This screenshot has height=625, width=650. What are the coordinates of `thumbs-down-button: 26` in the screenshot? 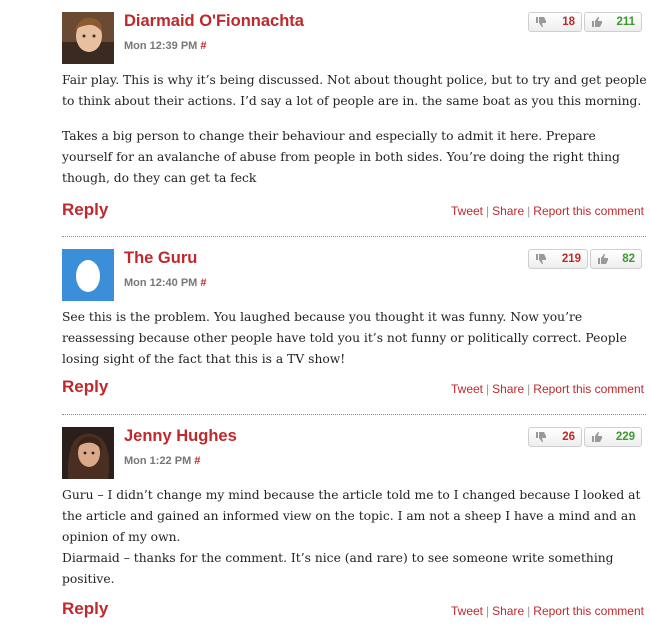 It's located at (555, 437).